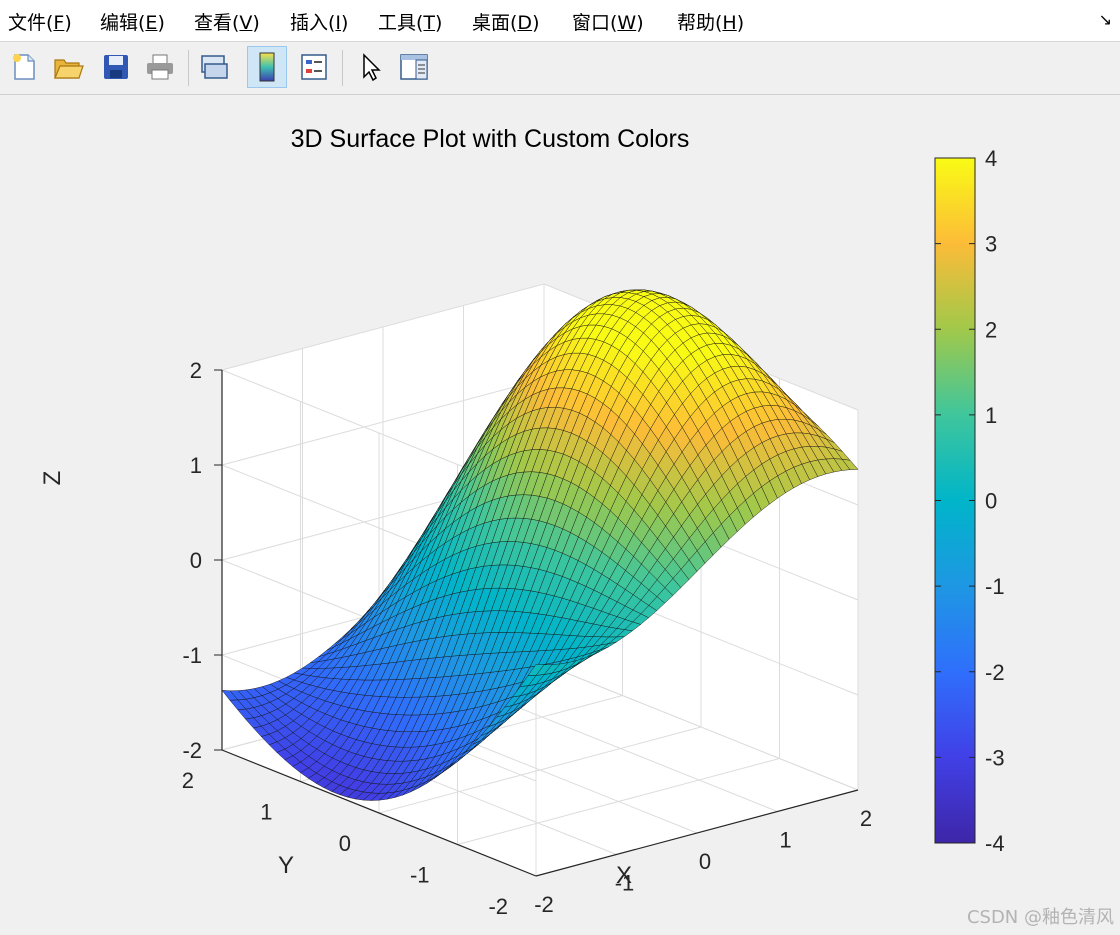 This screenshot has width=1120, height=935. Describe the element at coordinates (24, 67) in the screenshot. I see `new-figure-icon` at that location.